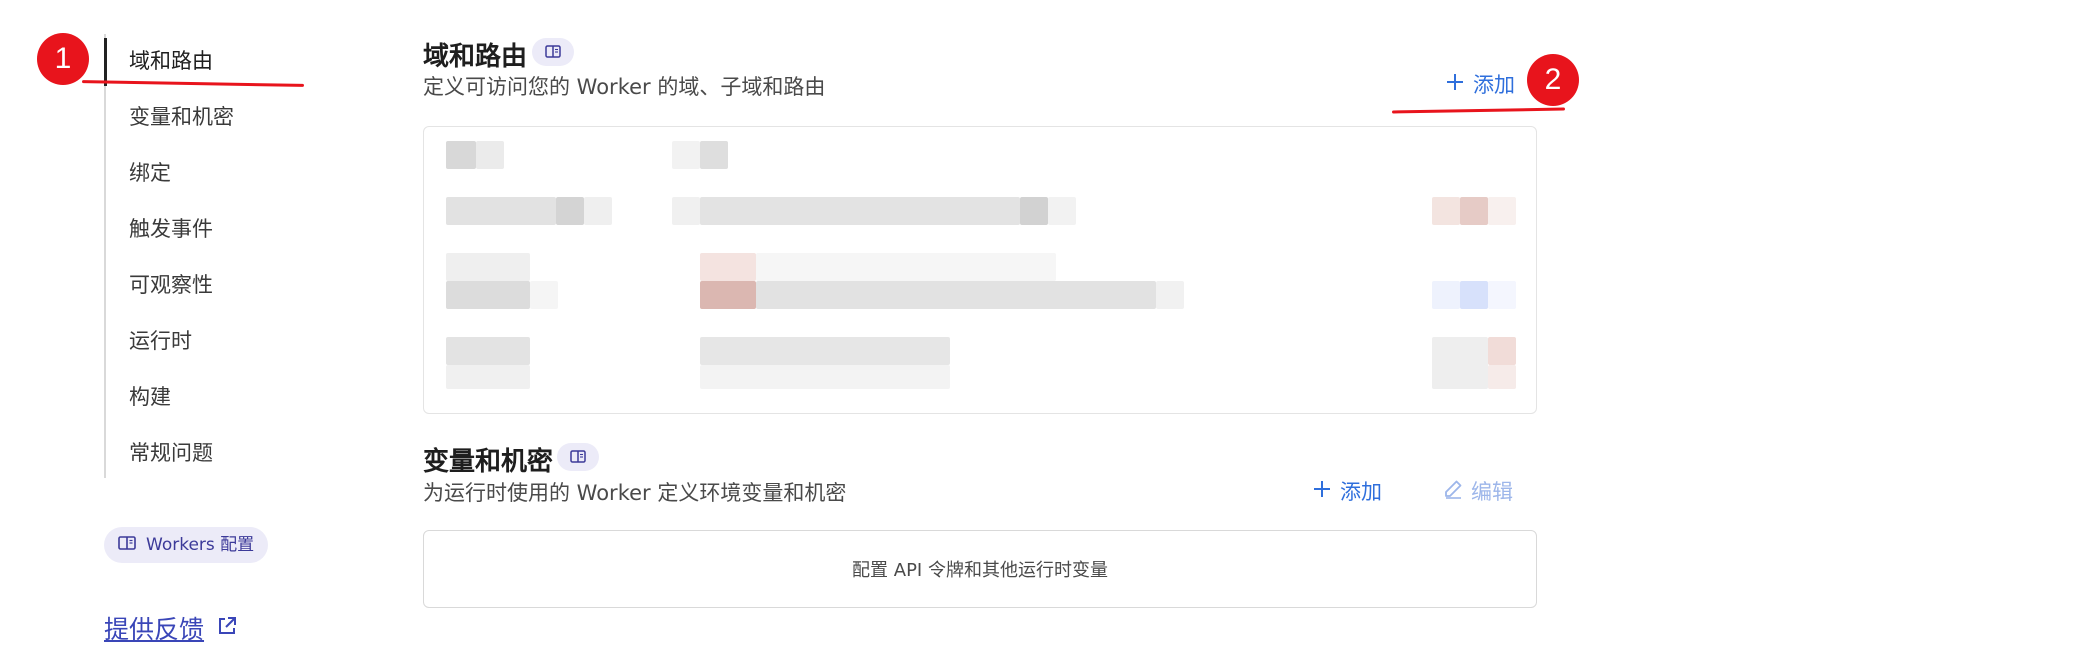 Image resolution: width=2076 pixels, height=662 pixels. Describe the element at coordinates (1553, 80) in the screenshot. I see `annotation-badge-2: 2` at that location.